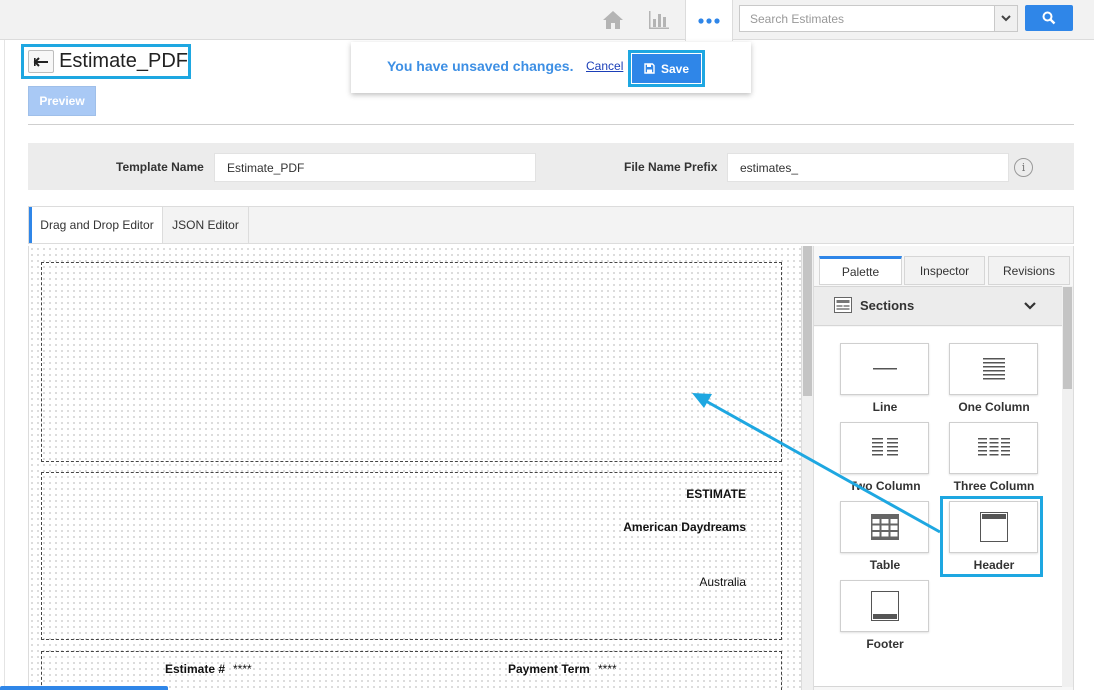 The image size is (1094, 690). What do you see at coordinates (195, 669) in the screenshot?
I see `estimate-number-label: Estimate #` at bounding box center [195, 669].